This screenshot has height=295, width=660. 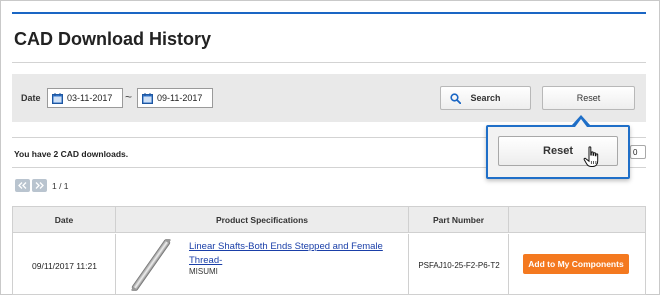 I want to click on double-chevron-right-icon, so click(x=39, y=185).